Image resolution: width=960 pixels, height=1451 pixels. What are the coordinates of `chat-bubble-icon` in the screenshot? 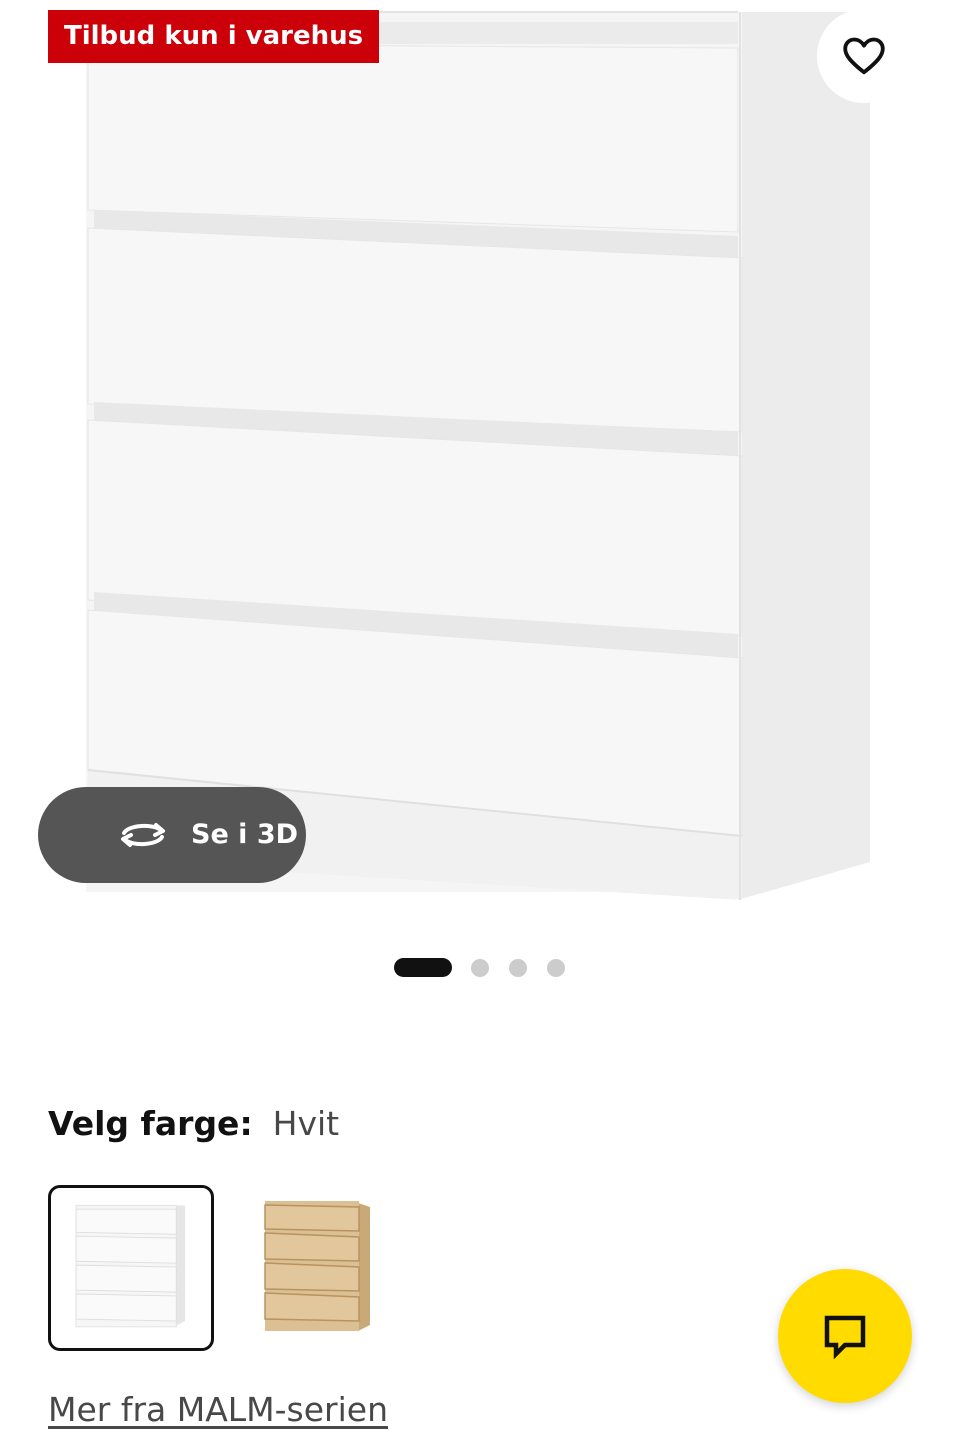 It's located at (845, 1337).